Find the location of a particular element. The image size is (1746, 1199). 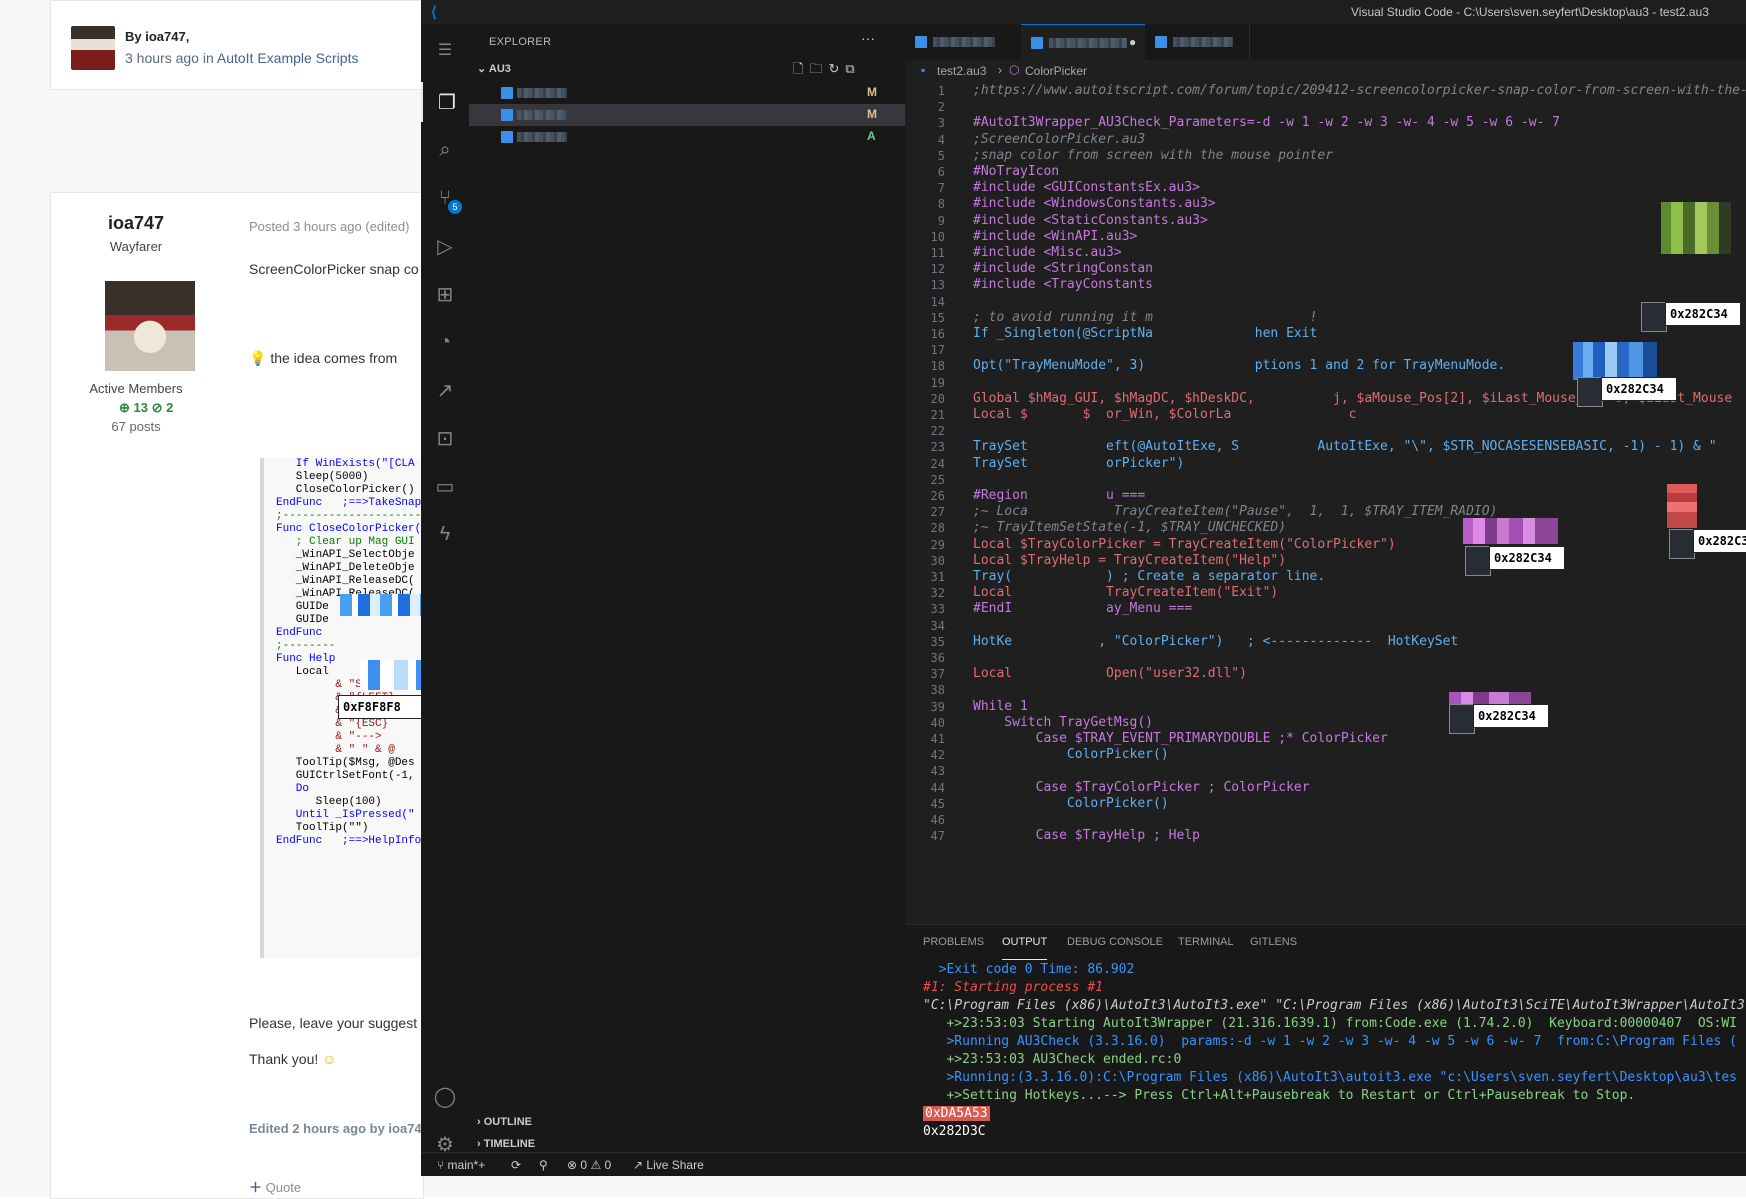

code-line: Case $TrayHelp ; Help is located at coordinates (1086, 836).